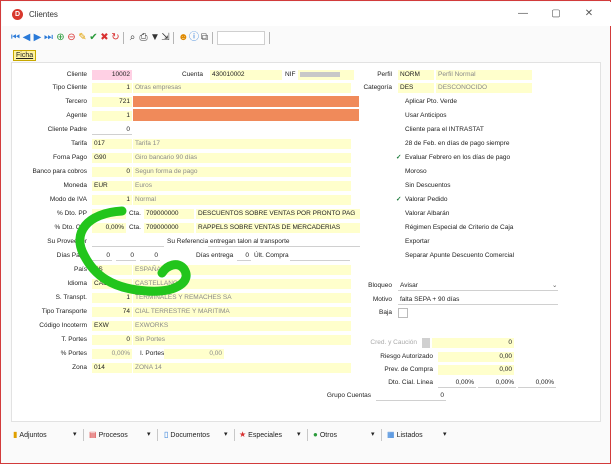 The width and height of the screenshot is (611, 464). I want to click on print-icon: ⎙, so click(143, 37).